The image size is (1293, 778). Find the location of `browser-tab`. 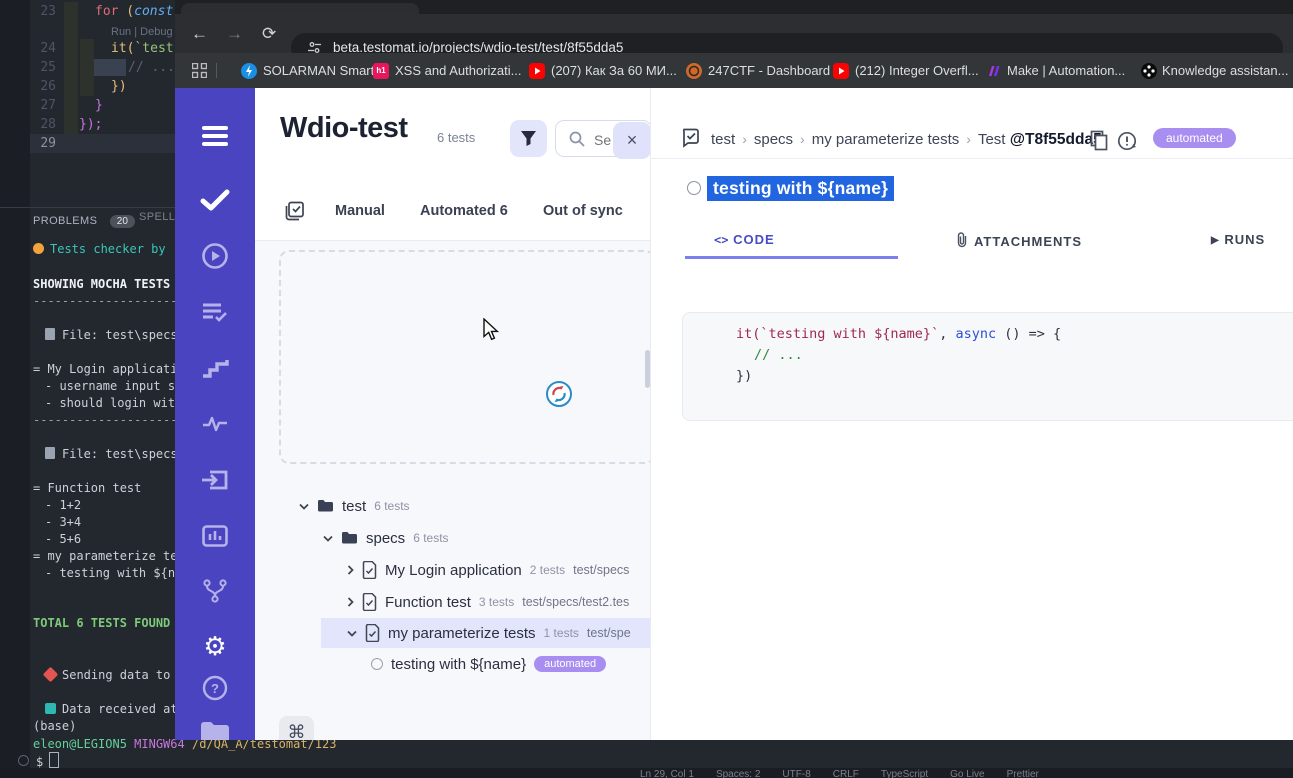

browser-tab is located at coordinates (300, 8).